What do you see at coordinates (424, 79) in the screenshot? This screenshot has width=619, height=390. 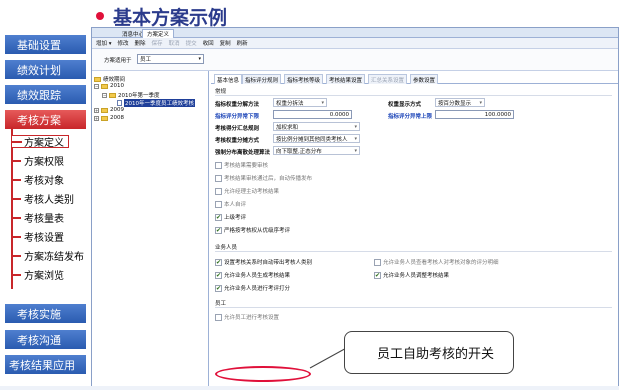 I see `tab-parameter-settings: 参数设置` at bounding box center [424, 79].